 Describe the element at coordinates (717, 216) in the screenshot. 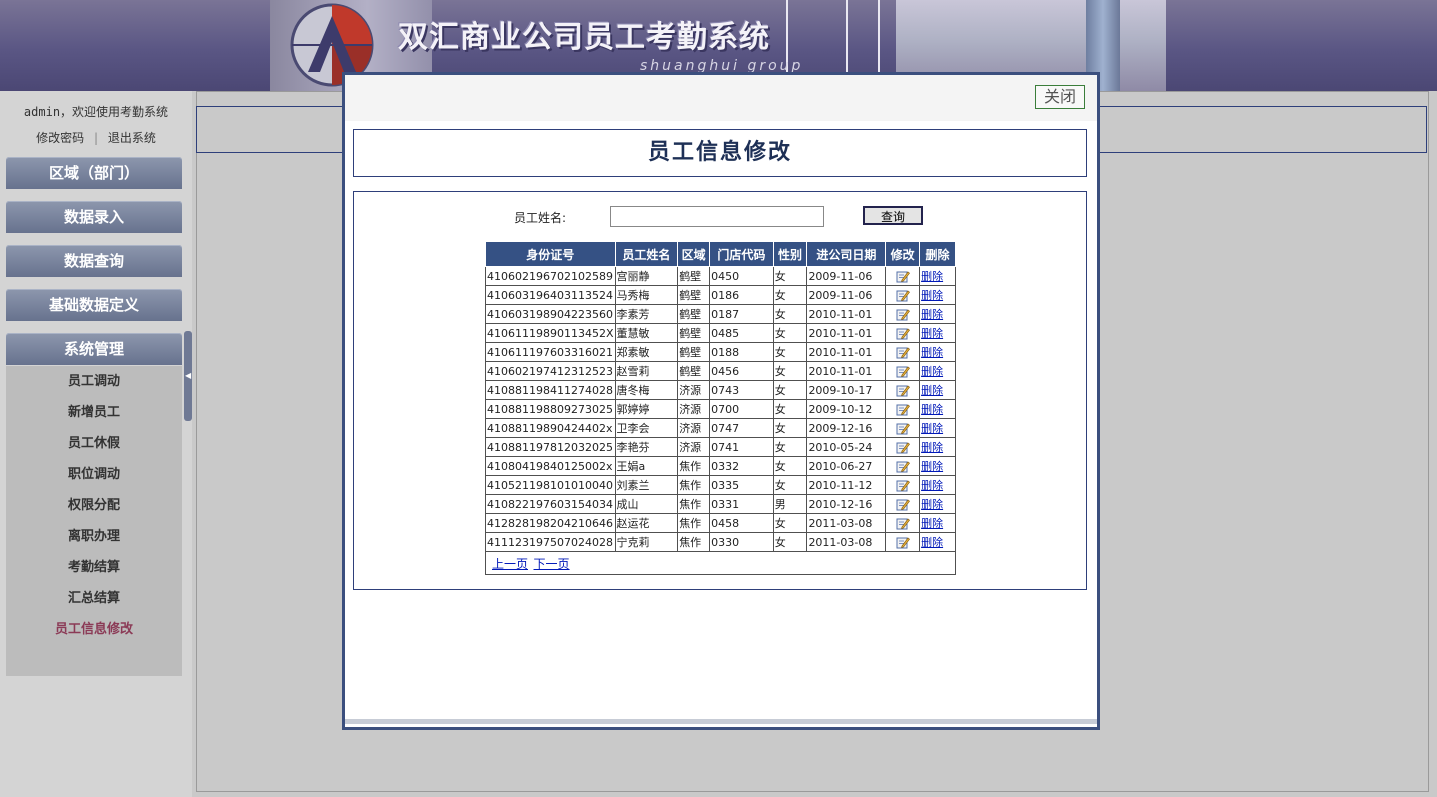

I see `employee-name-input` at that location.